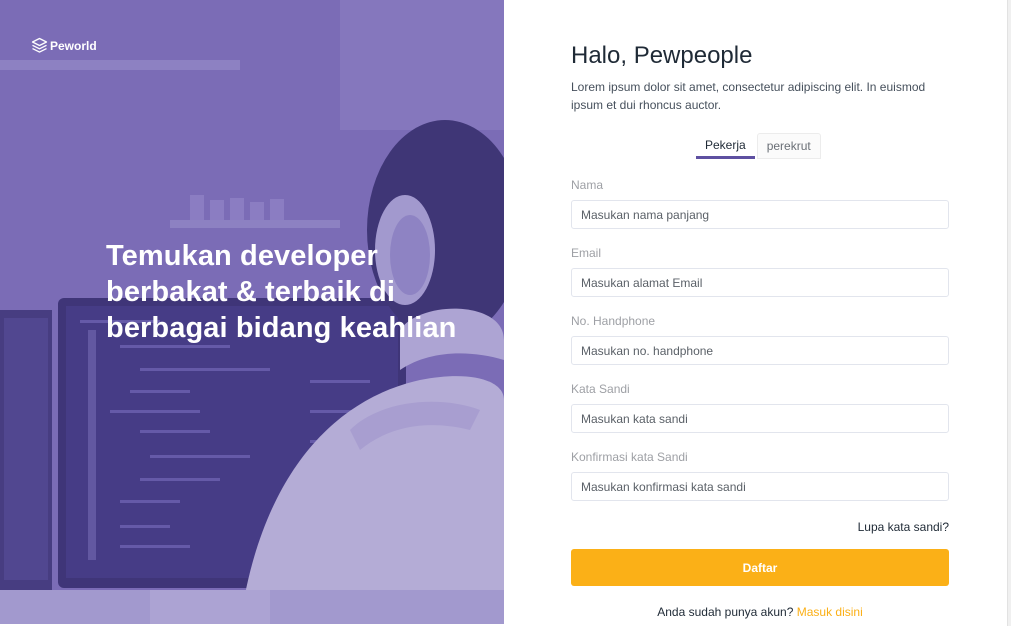  What do you see at coordinates (586, 253) in the screenshot?
I see `email-label: Email` at bounding box center [586, 253].